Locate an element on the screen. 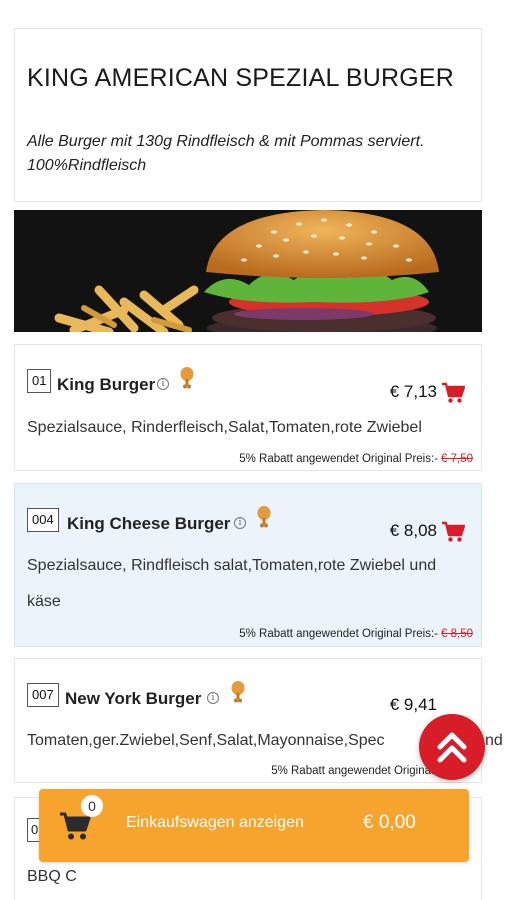 The width and height of the screenshot is (507, 900). item-number: 01 is located at coordinates (39, 381).